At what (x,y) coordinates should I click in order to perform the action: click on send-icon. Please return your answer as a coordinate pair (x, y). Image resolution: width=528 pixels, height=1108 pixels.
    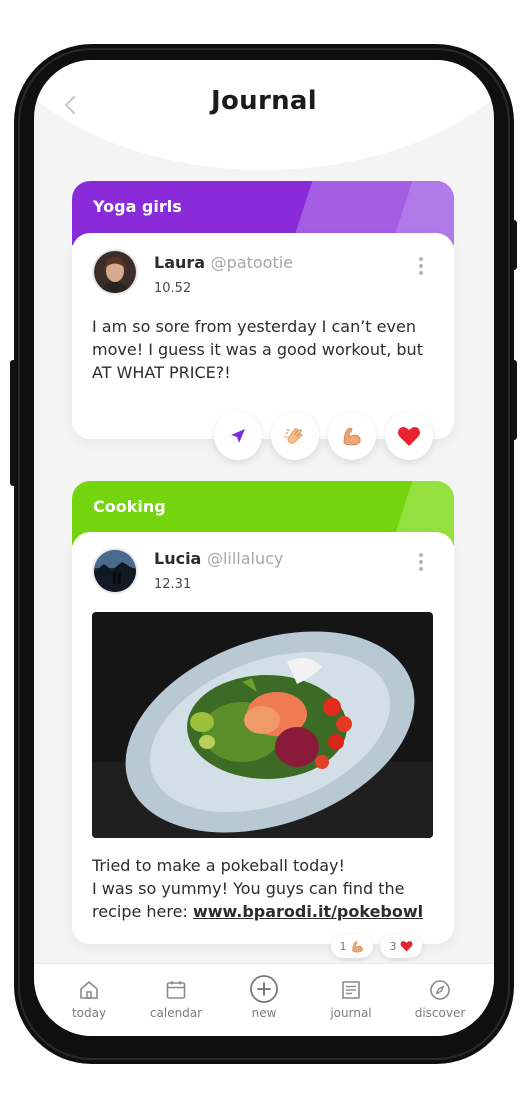
    Looking at the image, I should click on (238, 436).